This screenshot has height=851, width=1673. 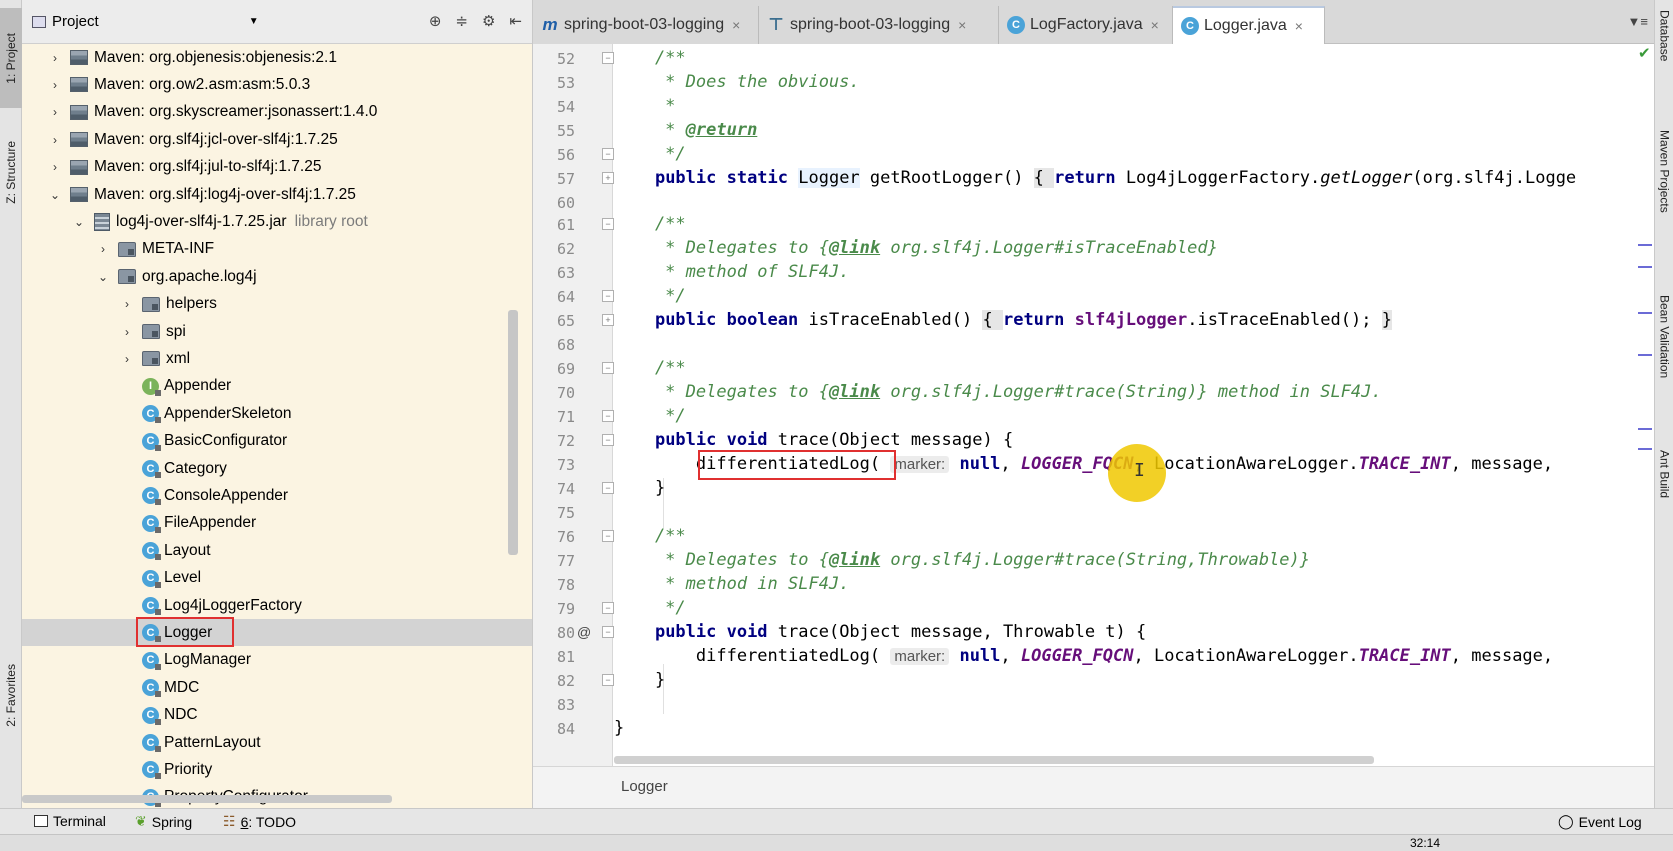 I want to click on tab-label: Logger.java, so click(x=1245, y=25).